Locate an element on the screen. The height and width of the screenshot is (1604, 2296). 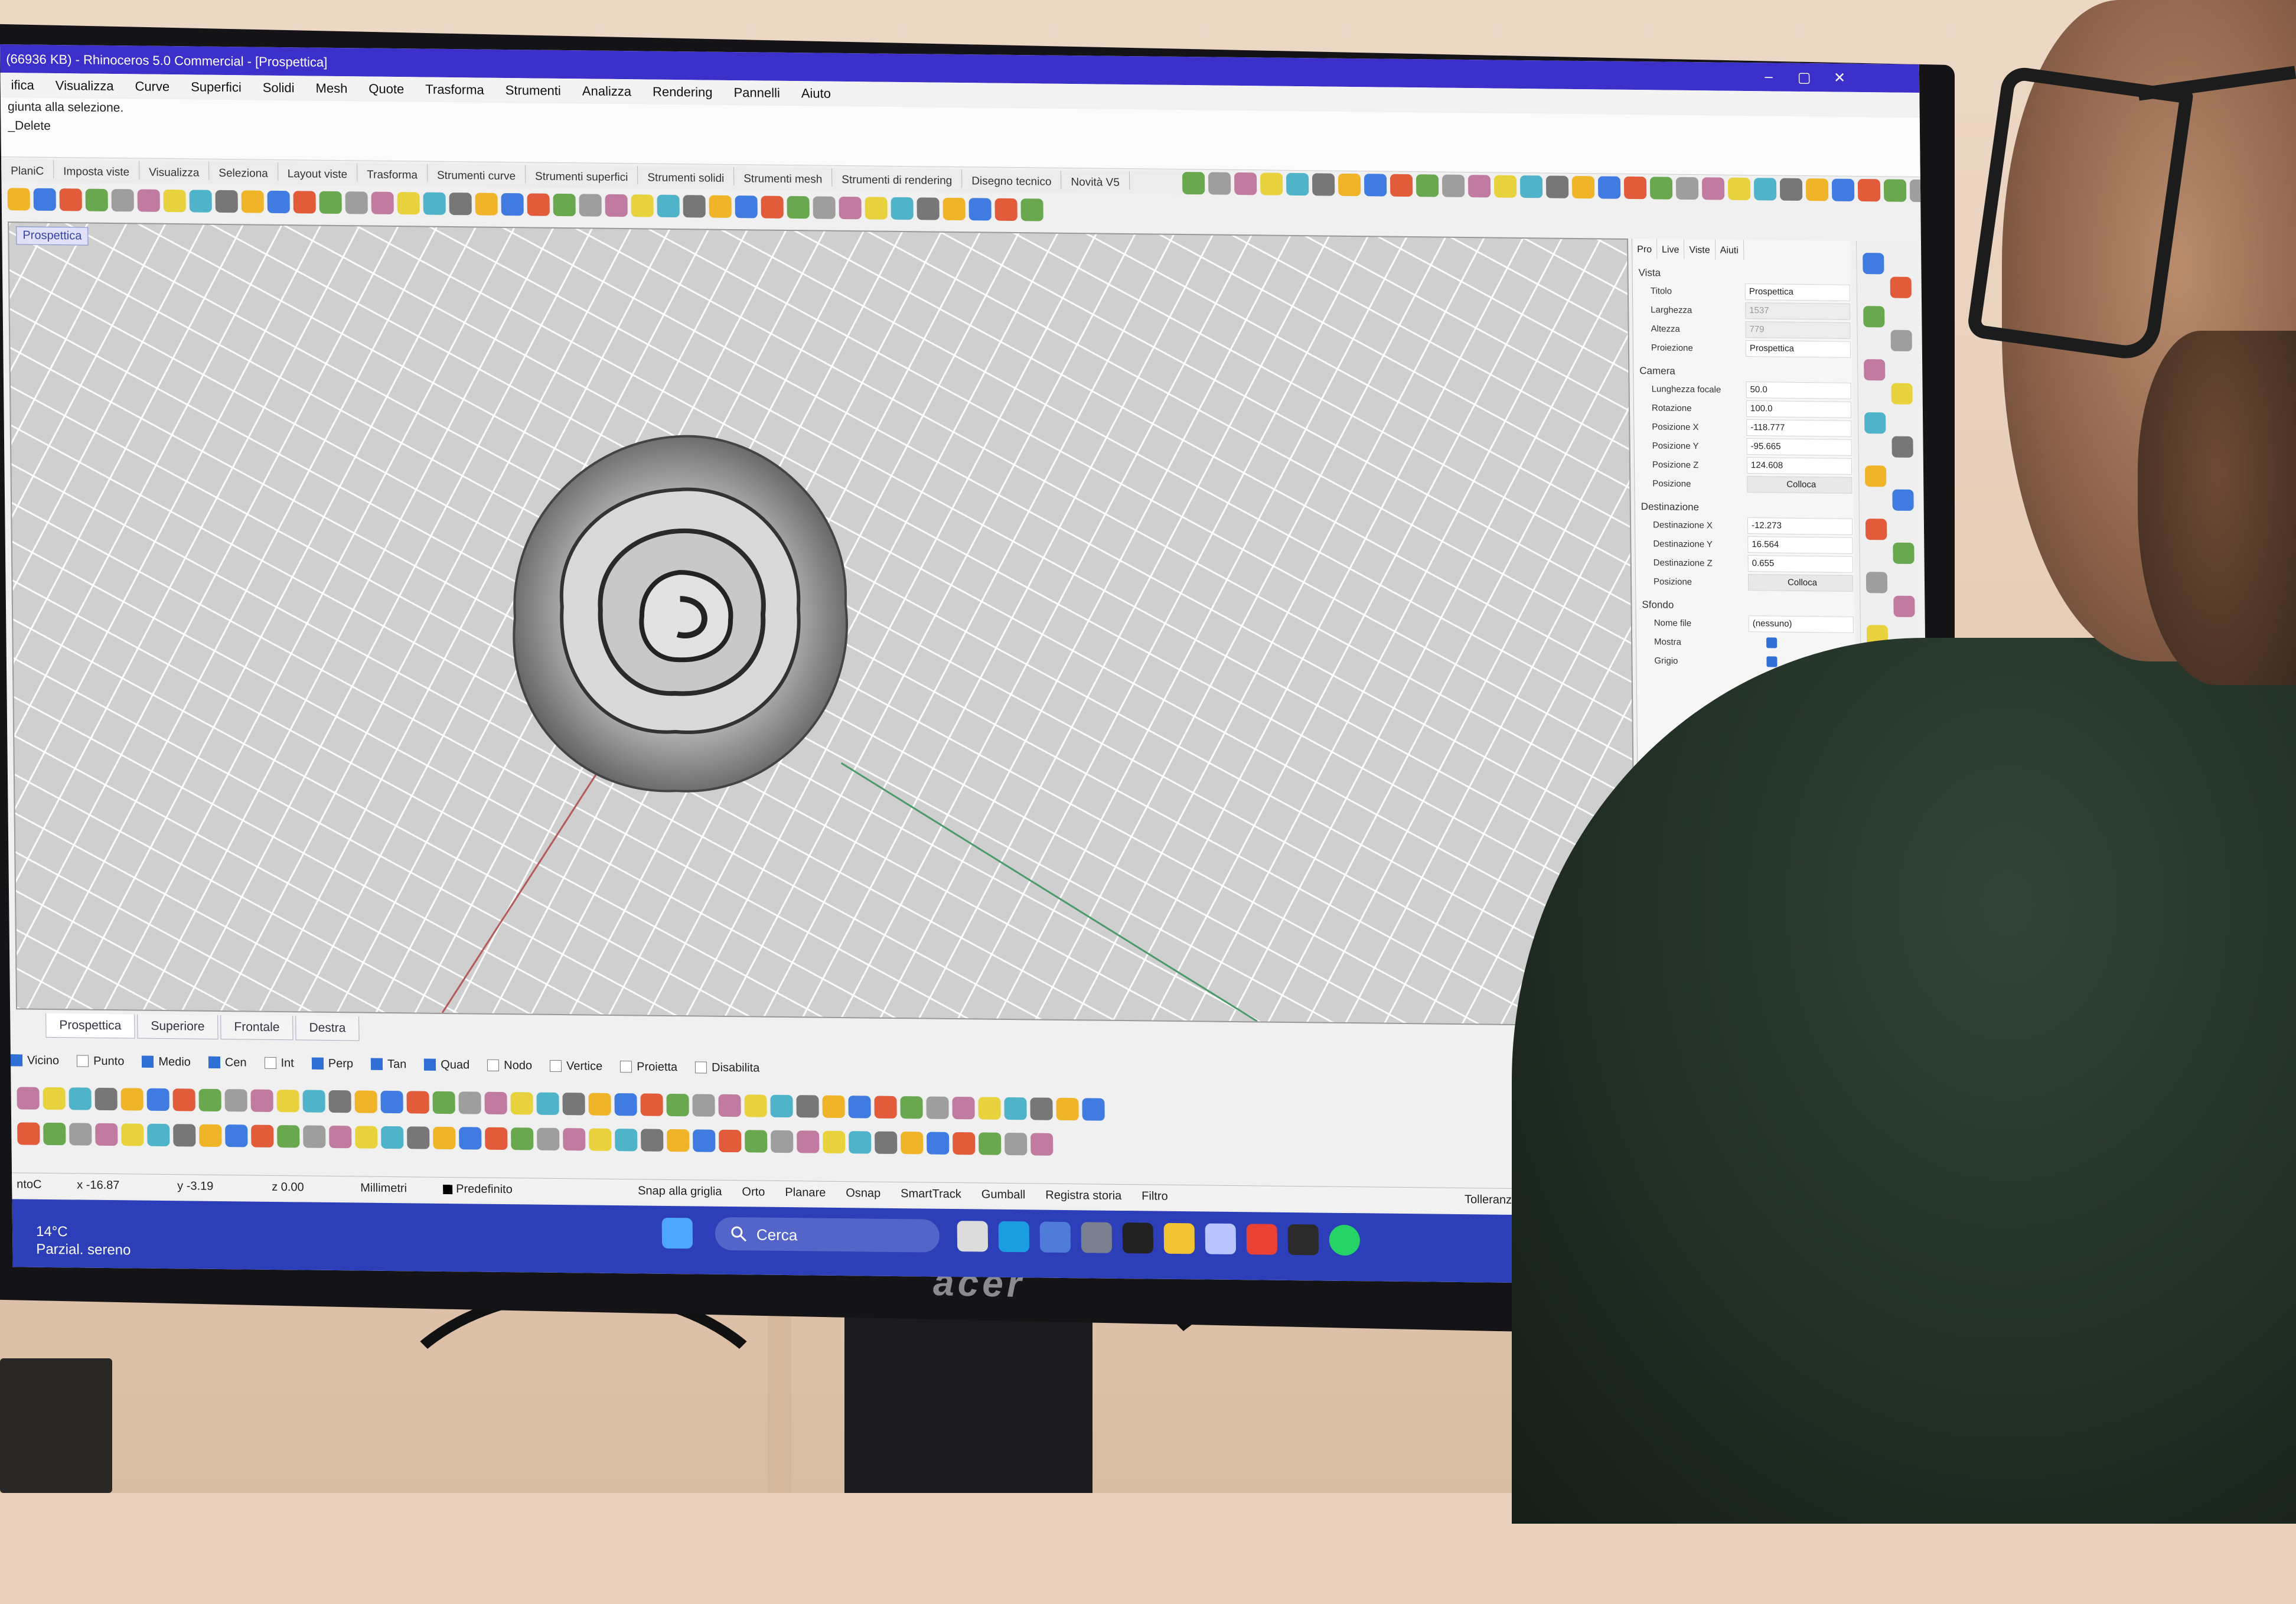
toolbar-tab: Layout viste is located at coordinates (318, 172).